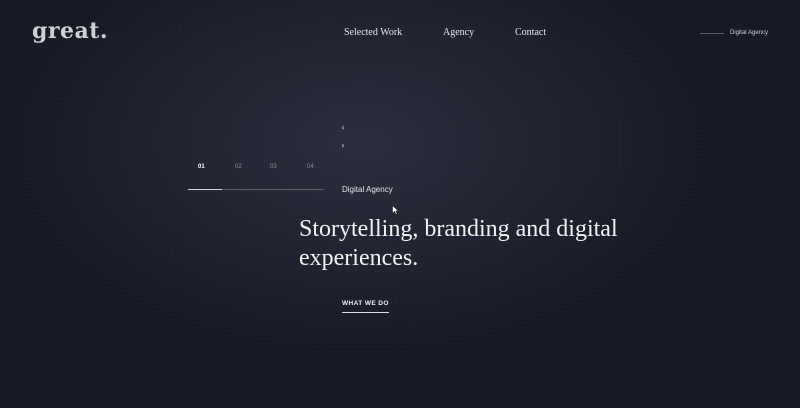 The width and height of the screenshot is (800, 408). Describe the element at coordinates (310, 167) in the screenshot. I see `slide-number-4: 04` at that location.